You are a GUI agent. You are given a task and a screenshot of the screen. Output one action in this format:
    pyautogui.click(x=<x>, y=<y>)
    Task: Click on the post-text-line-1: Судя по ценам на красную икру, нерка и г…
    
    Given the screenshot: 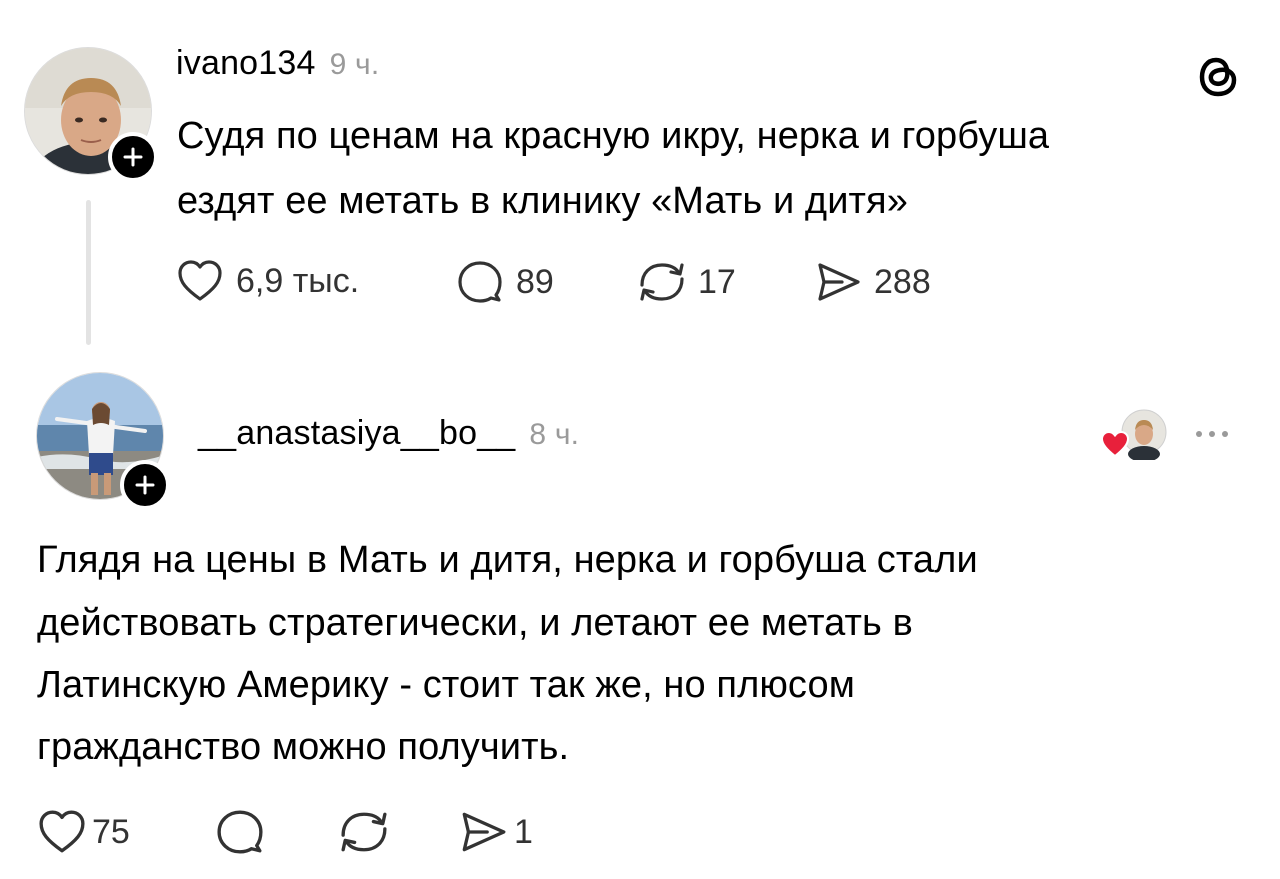 What is the action you would take?
    pyautogui.click(x=613, y=136)
    